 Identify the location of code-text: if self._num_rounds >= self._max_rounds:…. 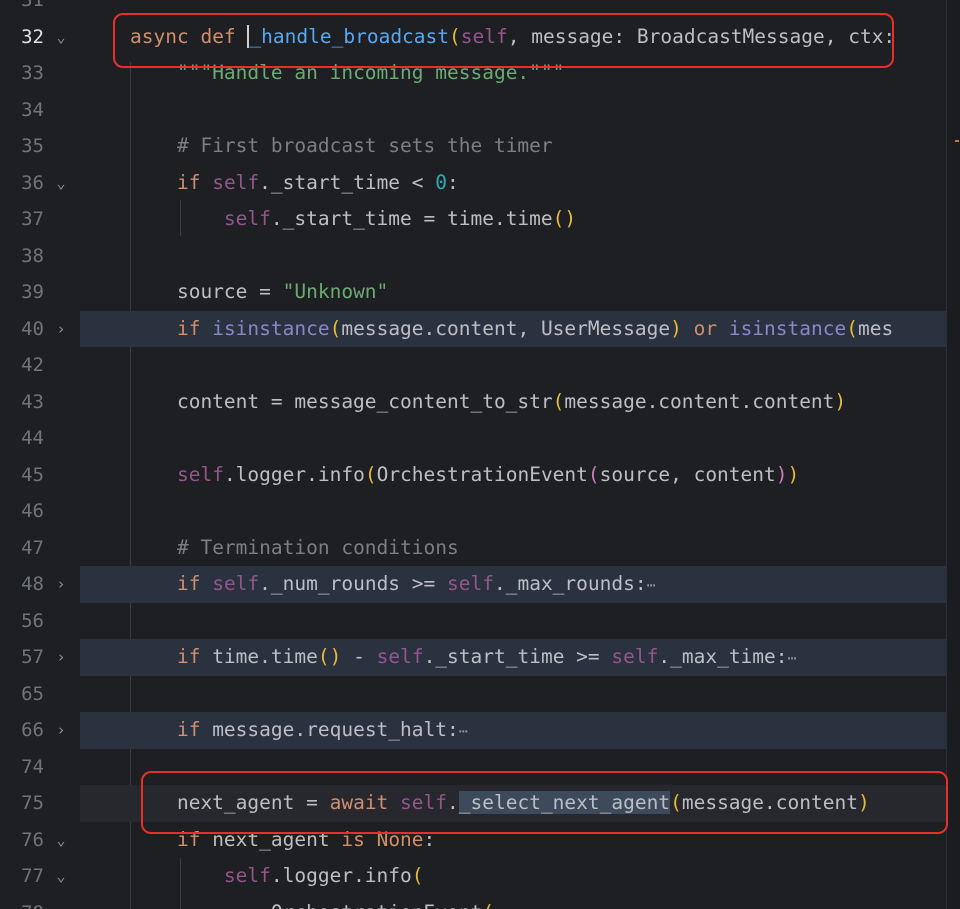
(393, 585).